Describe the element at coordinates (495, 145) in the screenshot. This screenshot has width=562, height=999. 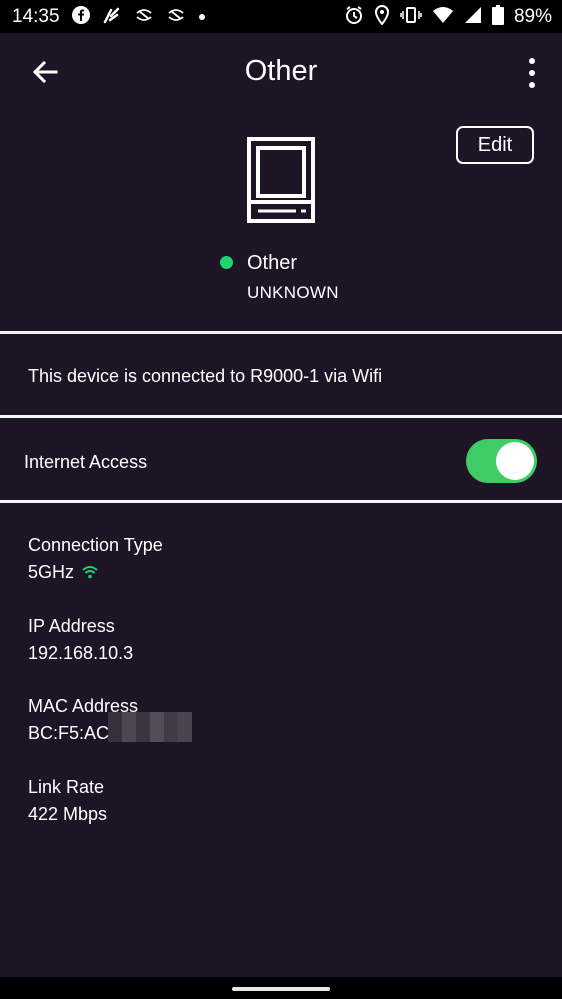
I see `edit-button: Edit` at that location.